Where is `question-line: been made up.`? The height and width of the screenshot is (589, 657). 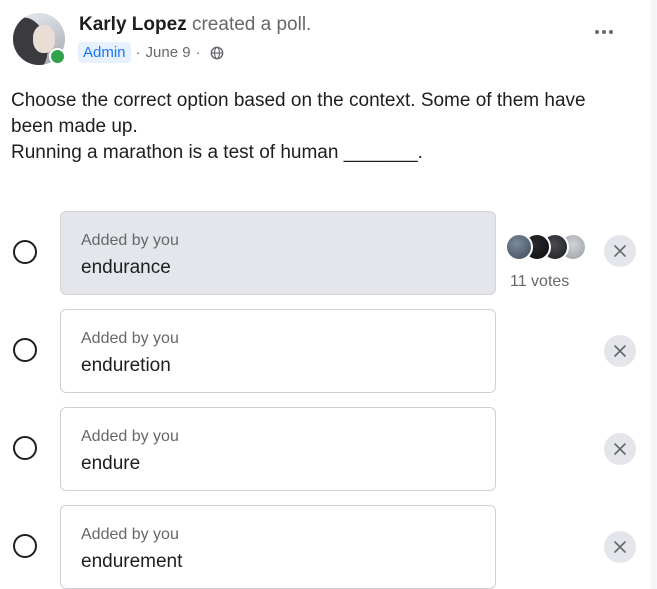
question-line: been made up. is located at coordinates (74, 126).